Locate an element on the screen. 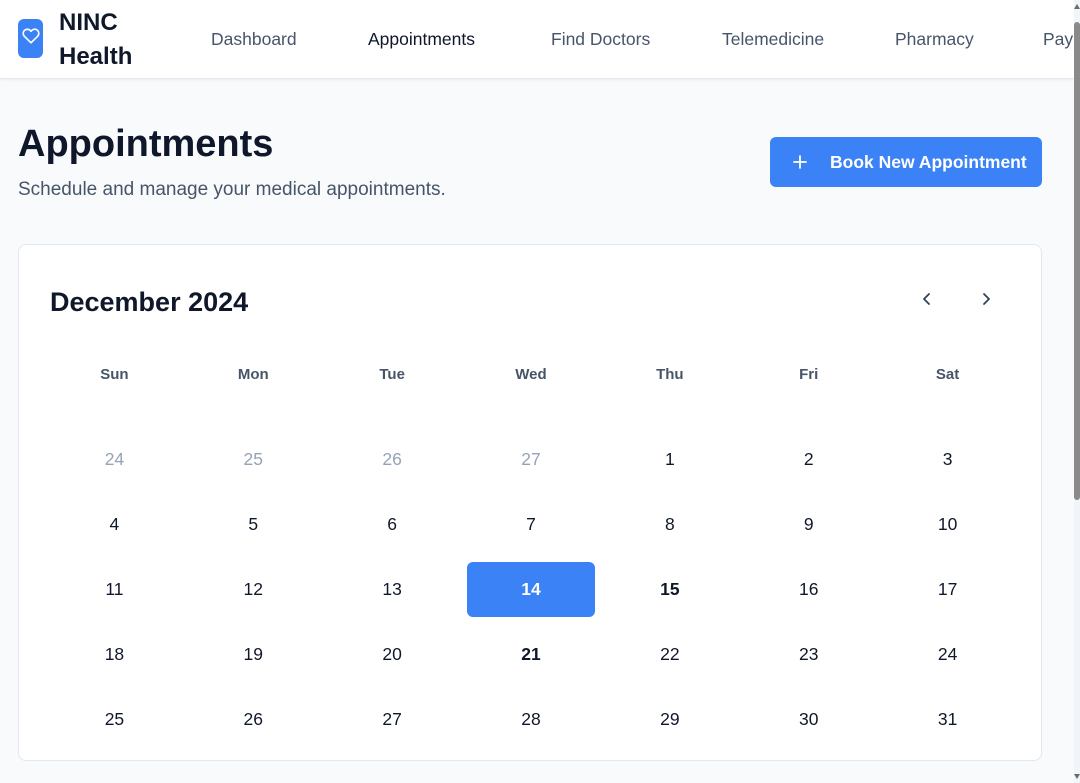 This screenshot has height=783, width=1080. calendar-day: 19 is located at coordinates (253, 654).